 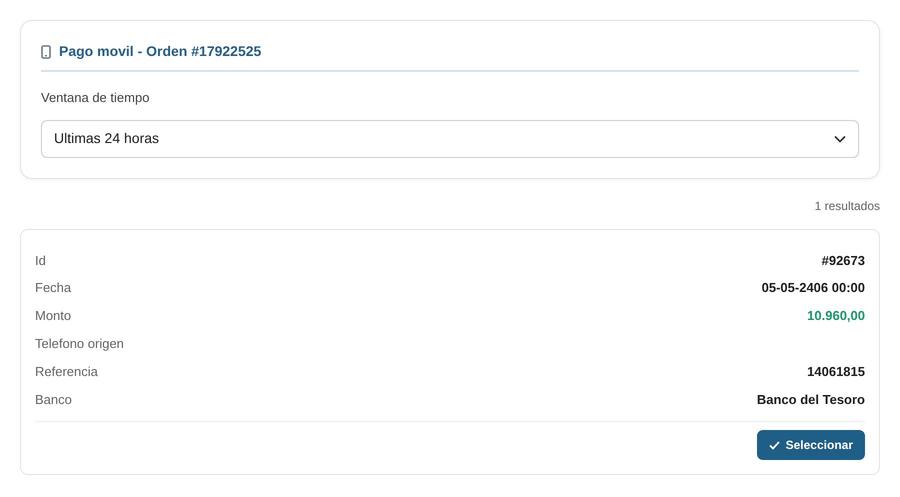 I want to click on field-value: #92673, so click(x=843, y=261).